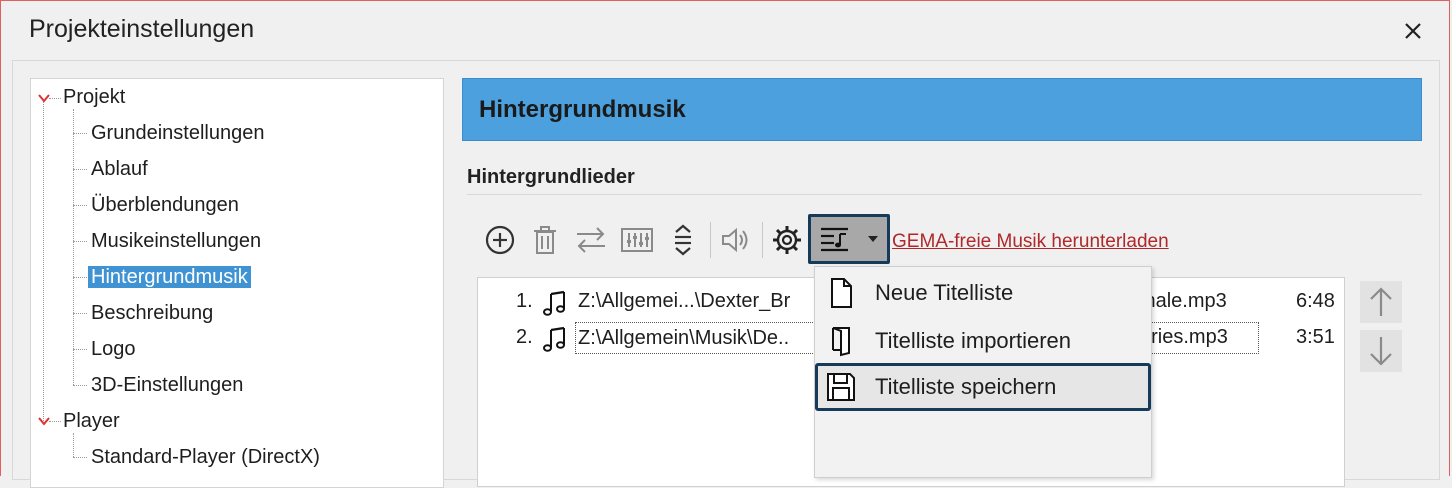  I want to click on tree-item-standard-player: Standard-Player (DirectX), so click(205, 457).